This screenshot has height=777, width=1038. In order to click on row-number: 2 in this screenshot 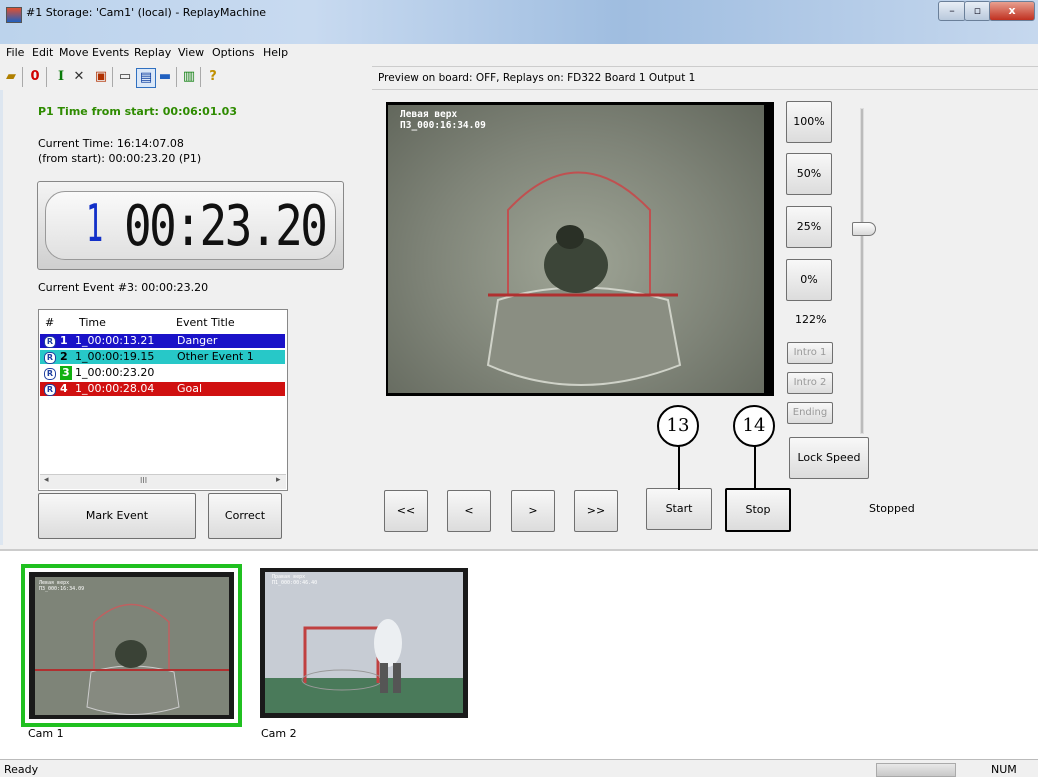, I will do `click(64, 356)`.